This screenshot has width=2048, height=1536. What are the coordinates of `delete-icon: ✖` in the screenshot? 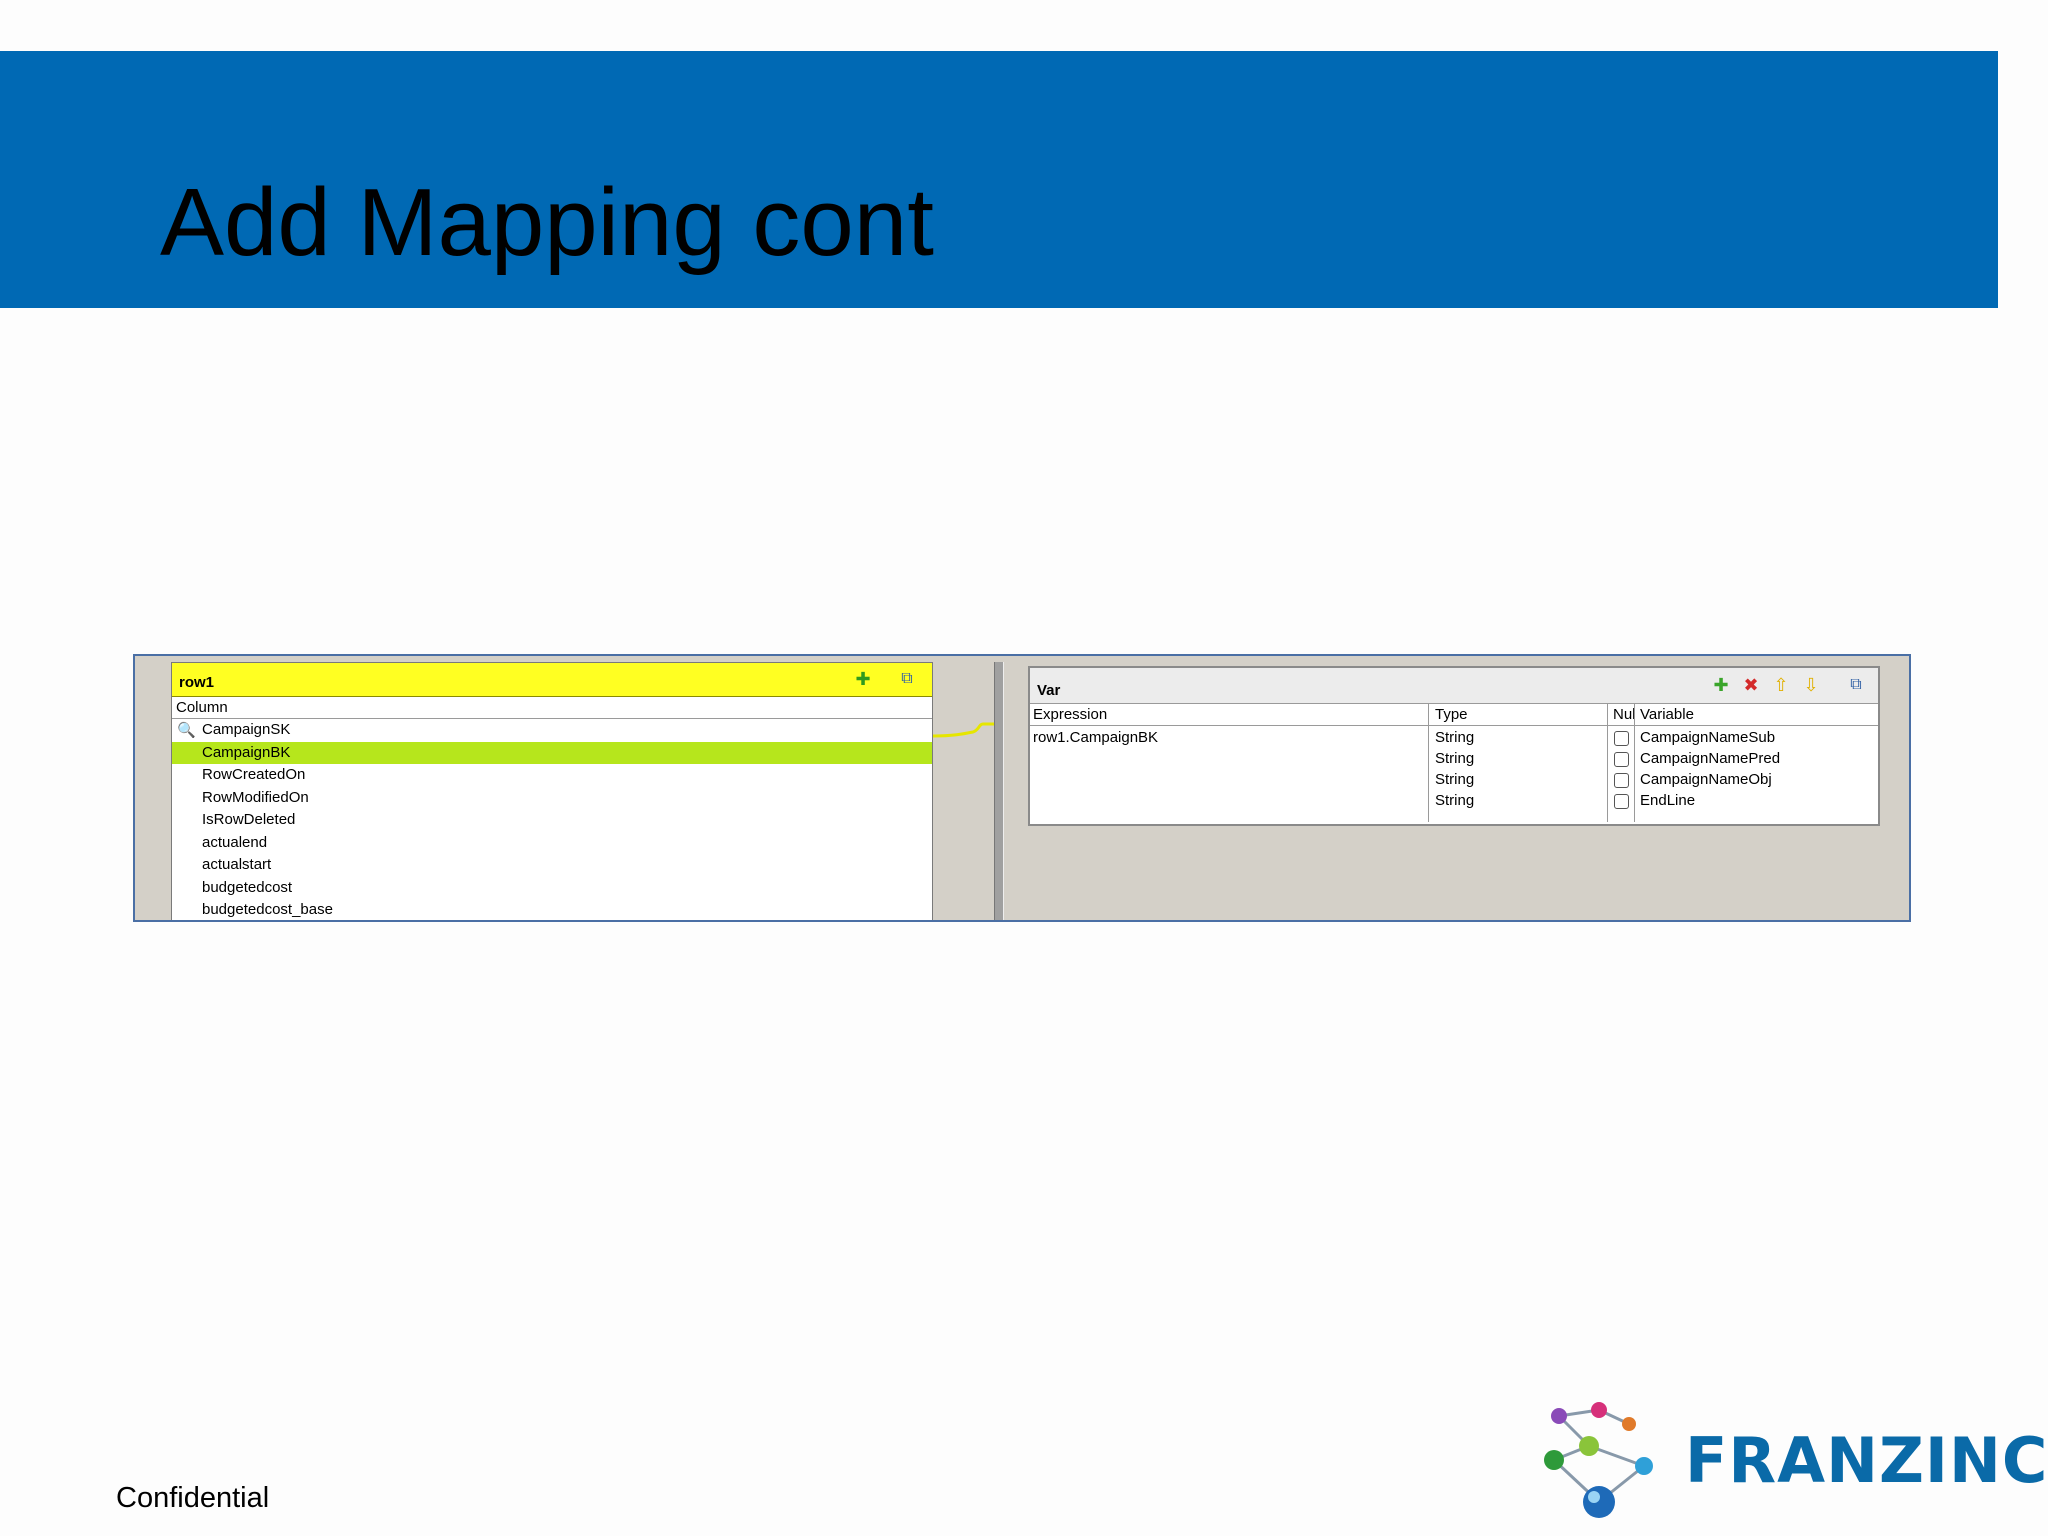 It's located at (1751, 685).